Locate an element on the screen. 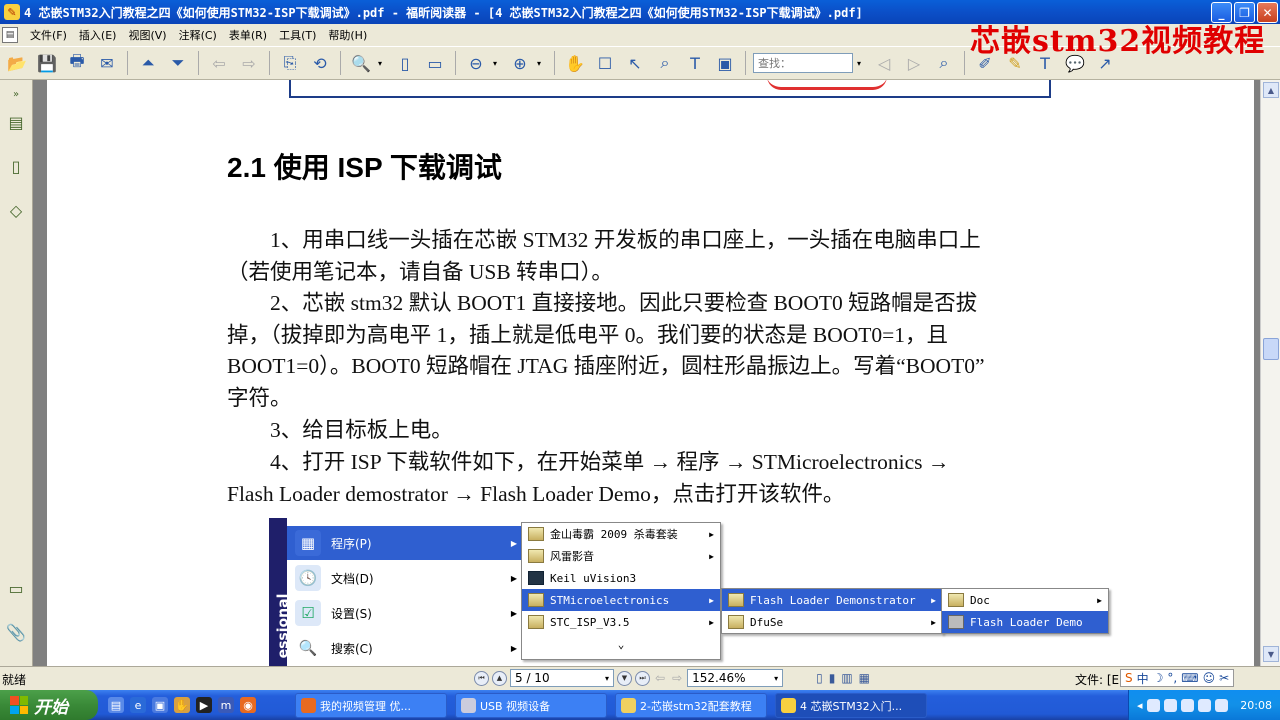 This screenshot has width=1280, height=720. submenu-item-stmicro: STMicroelectronics ▶ is located at coordinates (621, 600).